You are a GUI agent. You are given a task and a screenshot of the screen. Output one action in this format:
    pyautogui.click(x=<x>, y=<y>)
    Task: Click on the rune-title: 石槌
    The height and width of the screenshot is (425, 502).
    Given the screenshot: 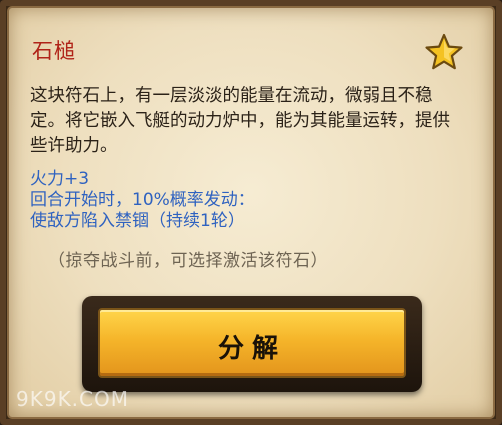 What is the action you would take?
    pyautogui.click(x=54, y=51)
    